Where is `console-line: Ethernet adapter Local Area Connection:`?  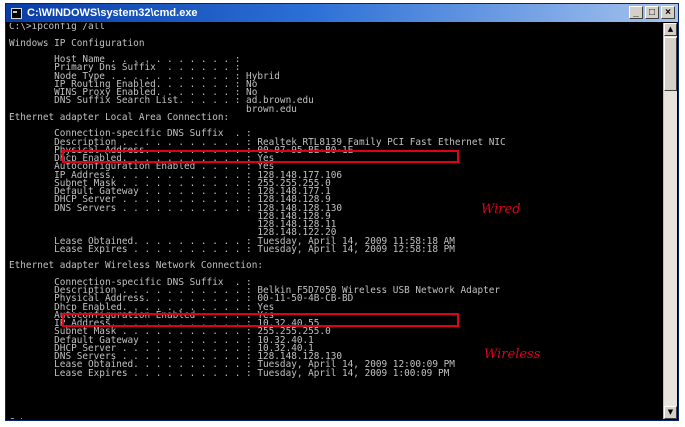
console-line: Ethernet adapter Local Area Connection: is located at coordinates (119, 117).